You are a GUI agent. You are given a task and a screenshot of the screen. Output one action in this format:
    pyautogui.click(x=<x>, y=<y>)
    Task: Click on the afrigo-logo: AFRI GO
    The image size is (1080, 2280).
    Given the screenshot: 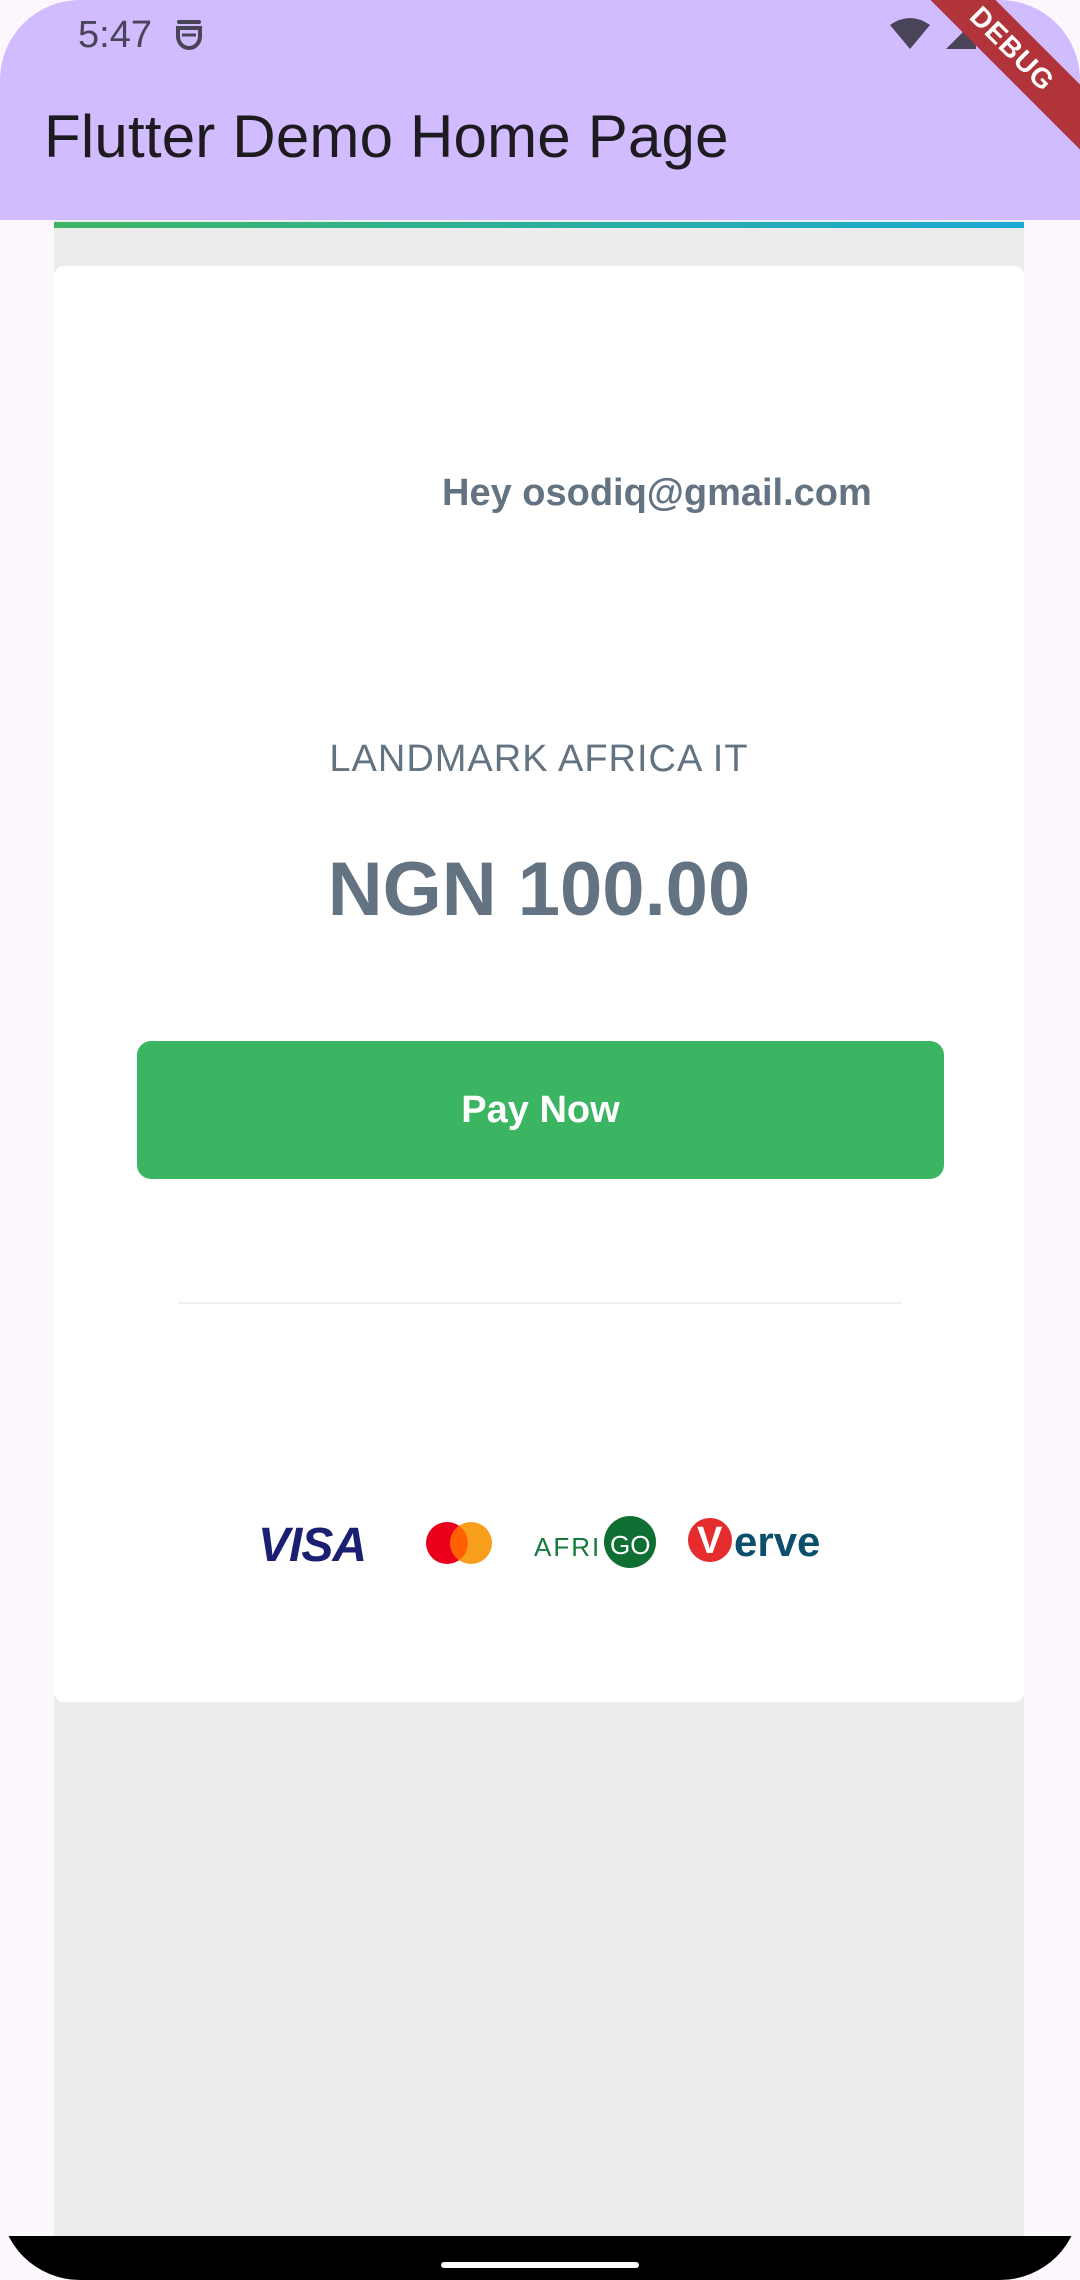 What is the action you would take?
    pyautogui.click(x=595, y=1544)
    